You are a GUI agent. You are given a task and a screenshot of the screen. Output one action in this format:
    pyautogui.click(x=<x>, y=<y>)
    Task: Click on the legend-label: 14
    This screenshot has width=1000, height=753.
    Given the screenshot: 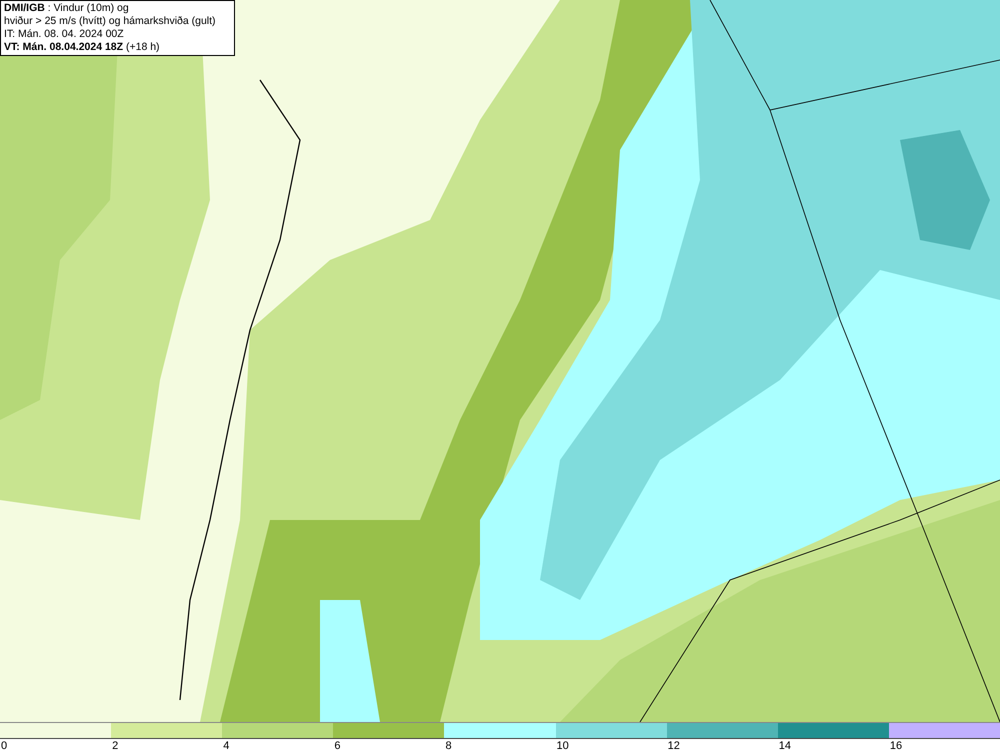 What is the action you would take?
    pyautogui.click(x=785, y=746)
    